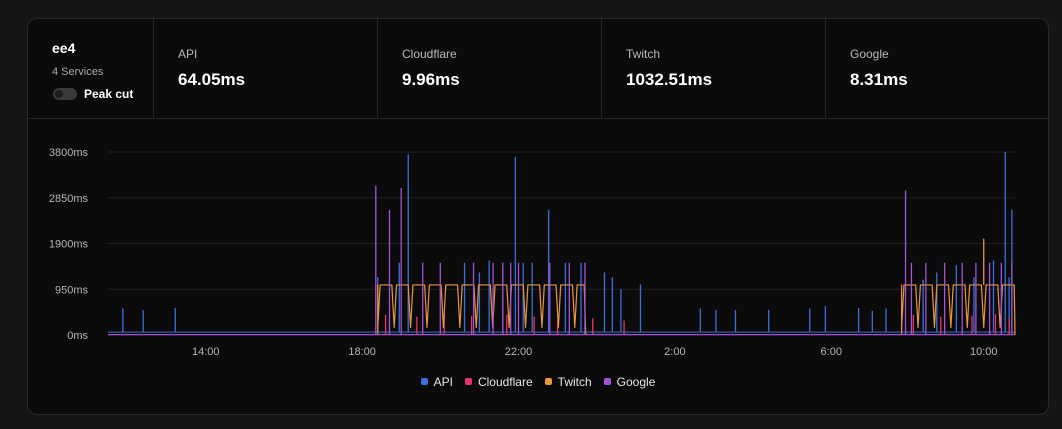  What do you see at coordinates (78, 72) in the screenshot?
I see `services-count: 4 Services` at bounding box center [78, 72].